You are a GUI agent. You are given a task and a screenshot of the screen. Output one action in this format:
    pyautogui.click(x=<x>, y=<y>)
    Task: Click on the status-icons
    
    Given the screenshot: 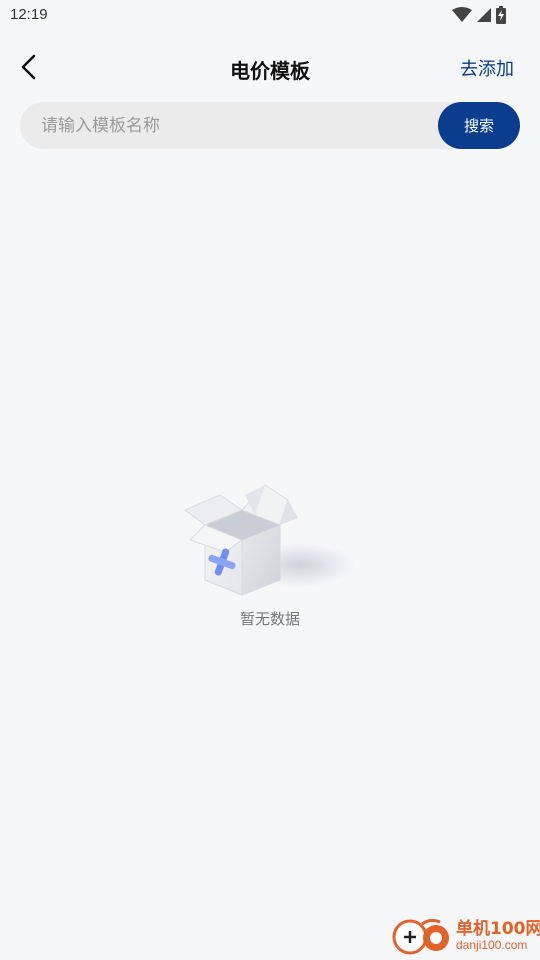 What is the action you would take?
    pyautogui.click(x=479, y=15)
    